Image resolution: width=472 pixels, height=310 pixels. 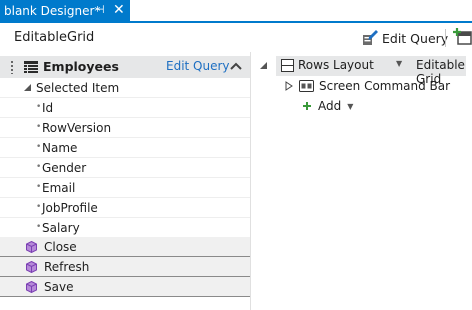 What do you see at coordinates (125, 228) in the screenshot?
I see `property-item: • Salary` at bounding box center [125, 228].